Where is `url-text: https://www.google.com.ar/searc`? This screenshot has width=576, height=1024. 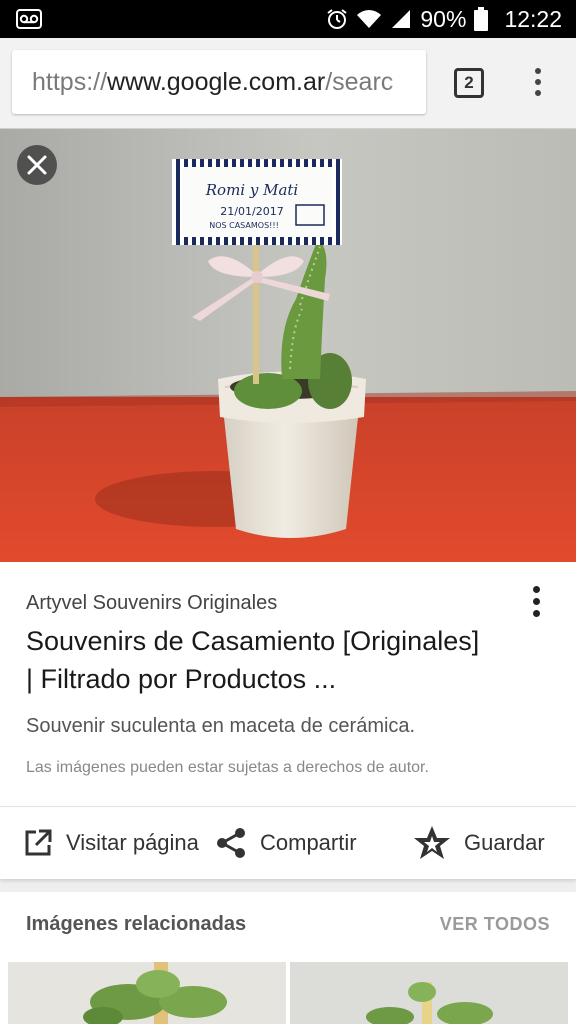 url-text: https://www.google.com.ar/searc is located at coordinates (212, 82).